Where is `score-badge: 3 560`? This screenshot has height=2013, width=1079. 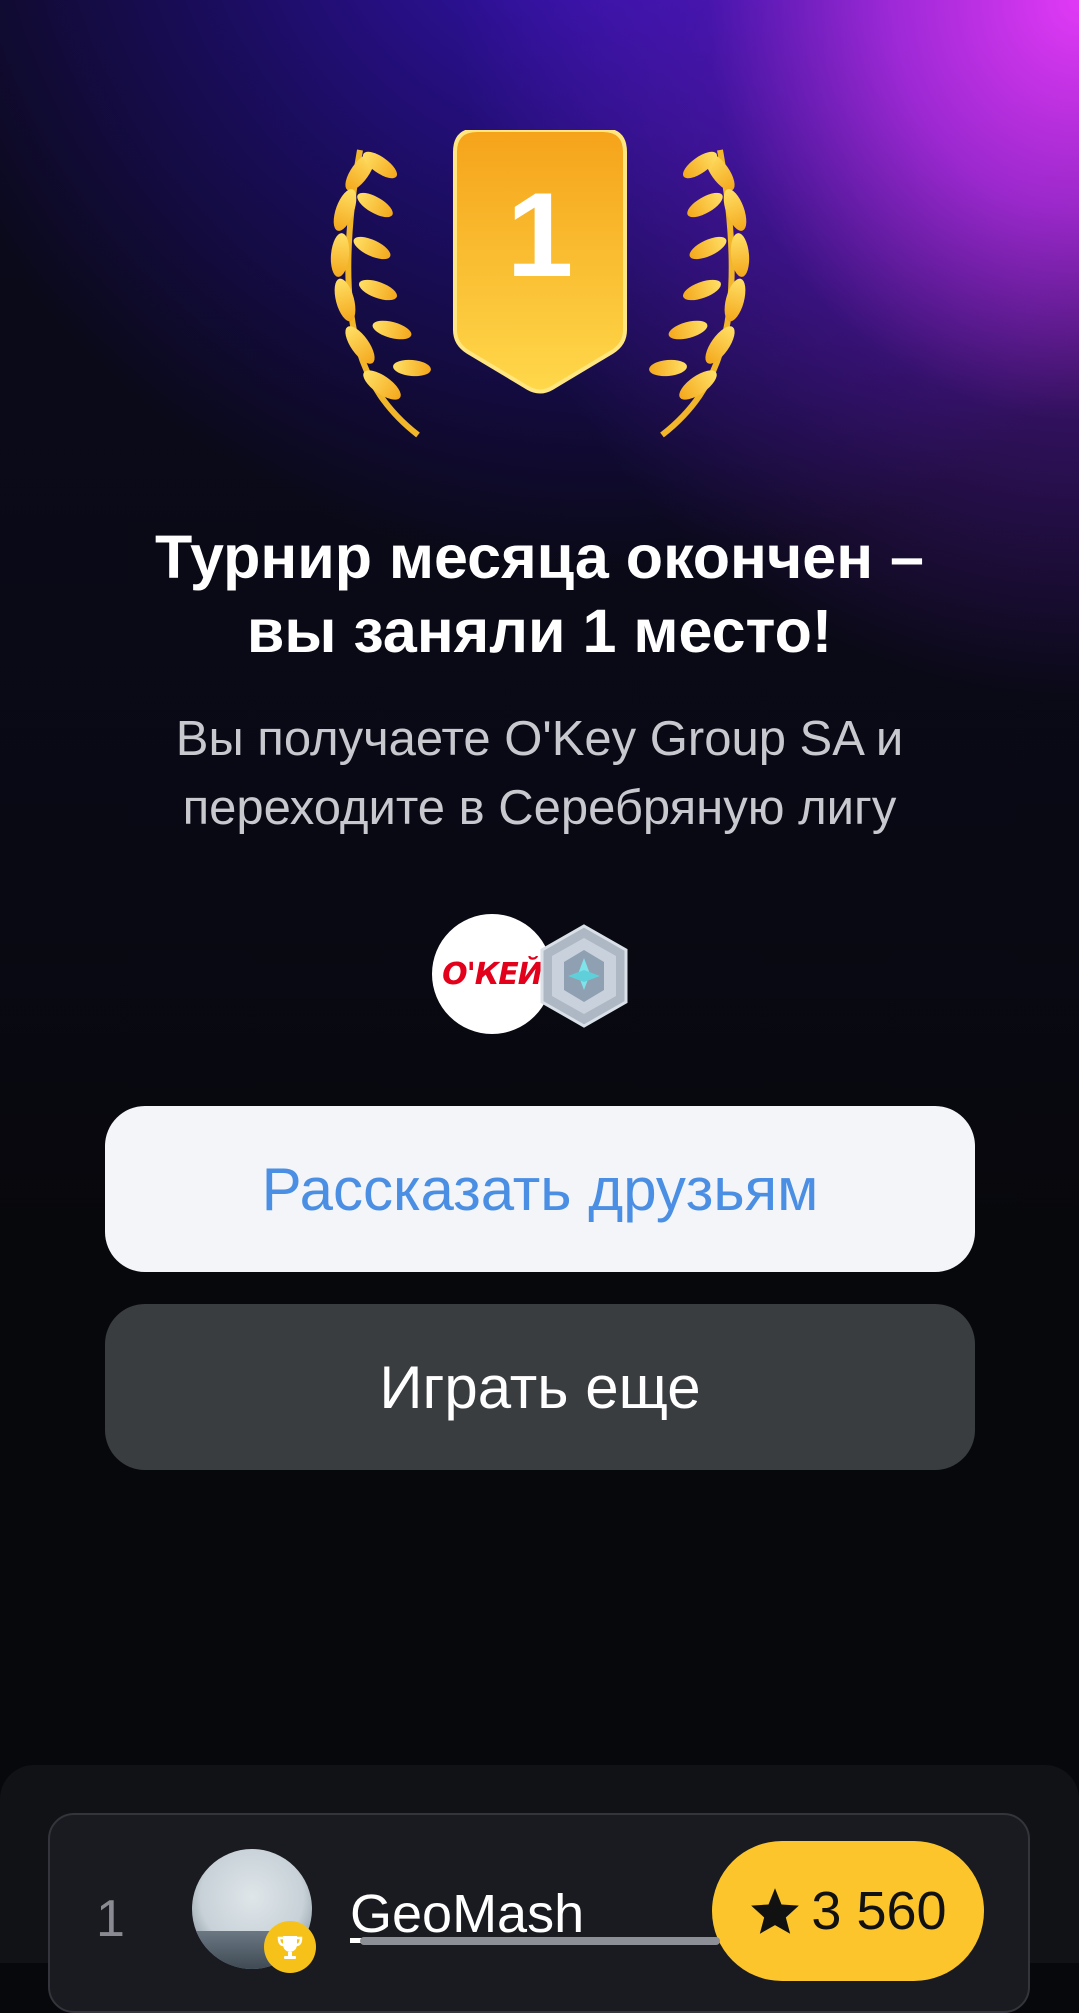 score-badge: 3 560 is located at coordinates (848, 1911).